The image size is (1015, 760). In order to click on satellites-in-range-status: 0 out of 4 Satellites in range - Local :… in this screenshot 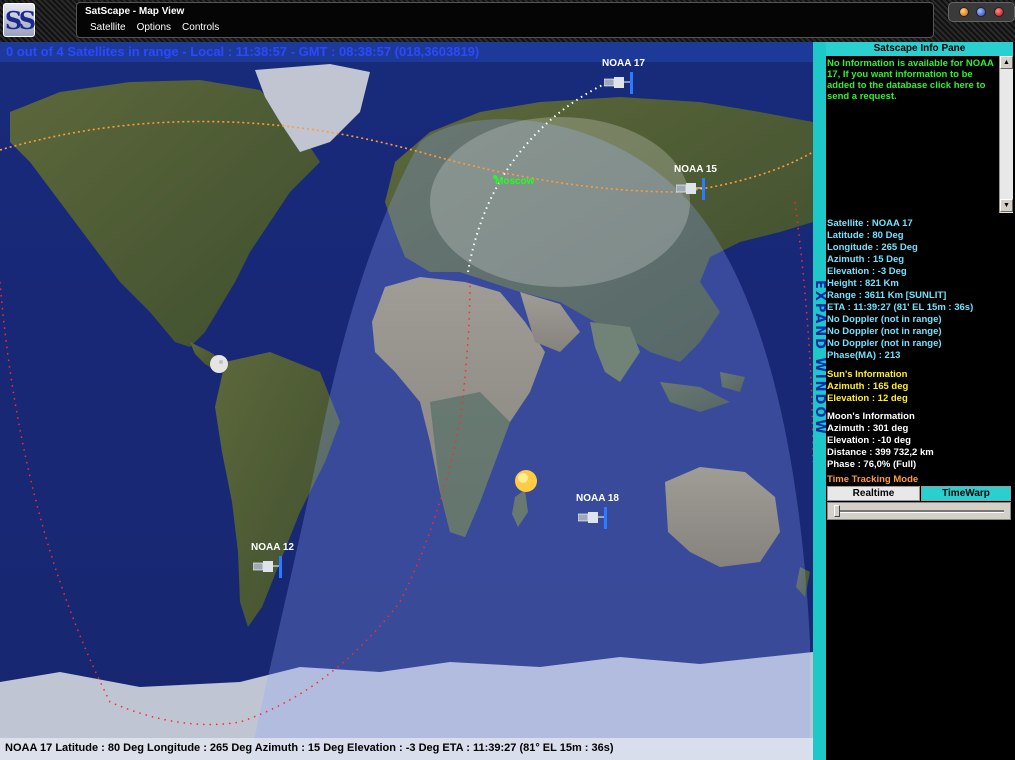, I will do `click(243, 51)`.